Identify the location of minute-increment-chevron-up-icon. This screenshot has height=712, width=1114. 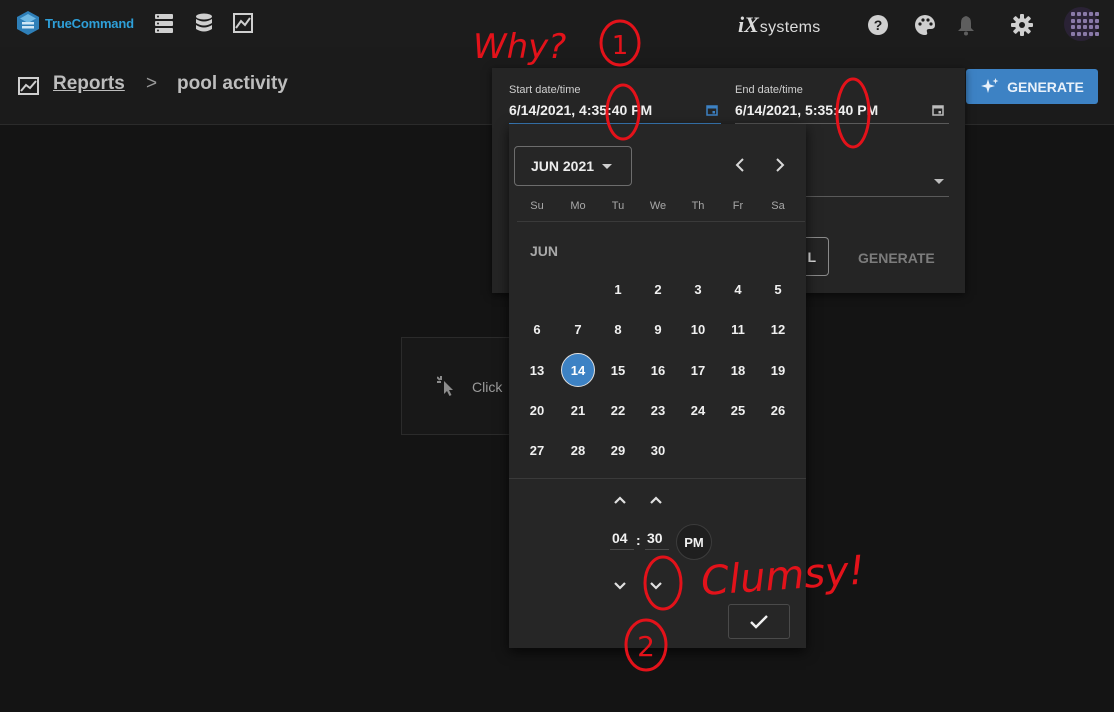
(656, 500).